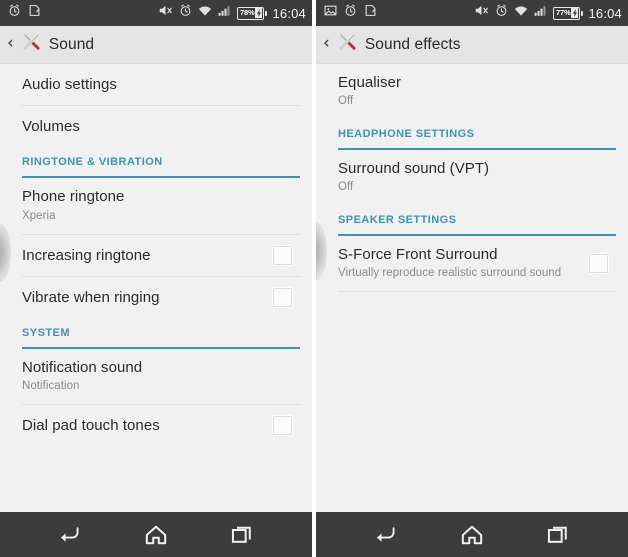 The width and height of the screenshot is (628, 557). I want to click on status-bar-right-icons: 78% 16:04, so click(232, 13).